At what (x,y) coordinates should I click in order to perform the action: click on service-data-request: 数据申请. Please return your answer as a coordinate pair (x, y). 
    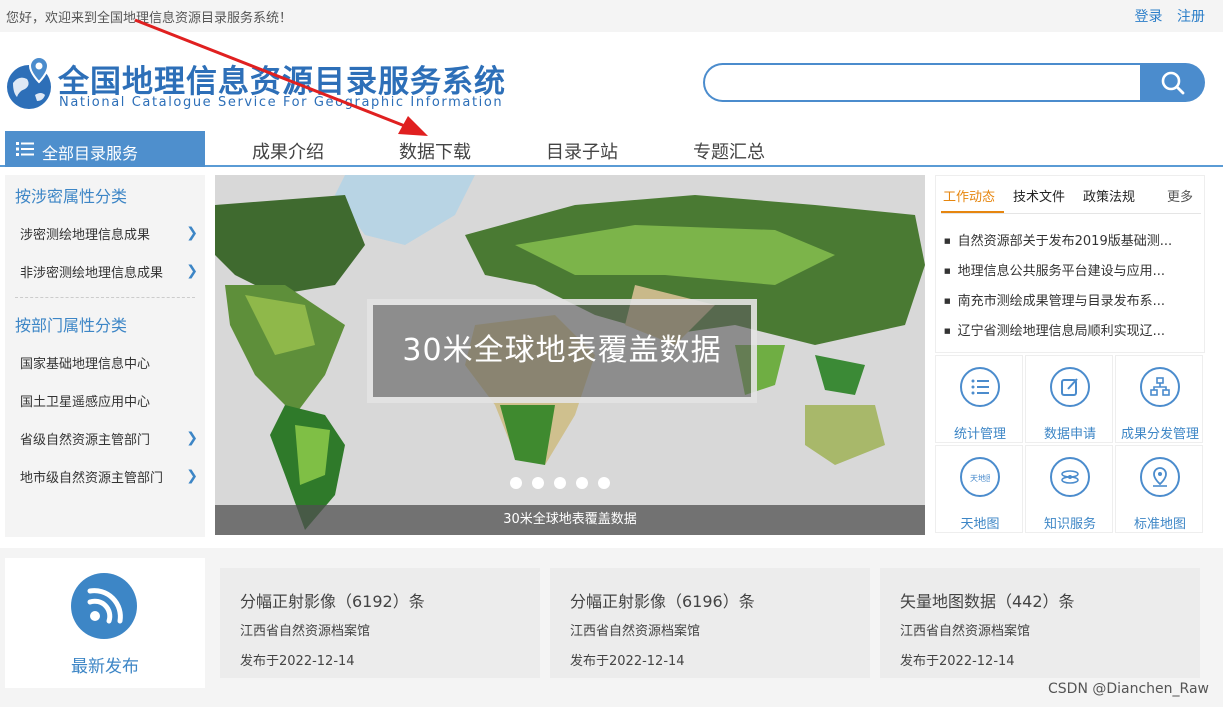
    Looking at the image, I should click on (1069, 399).